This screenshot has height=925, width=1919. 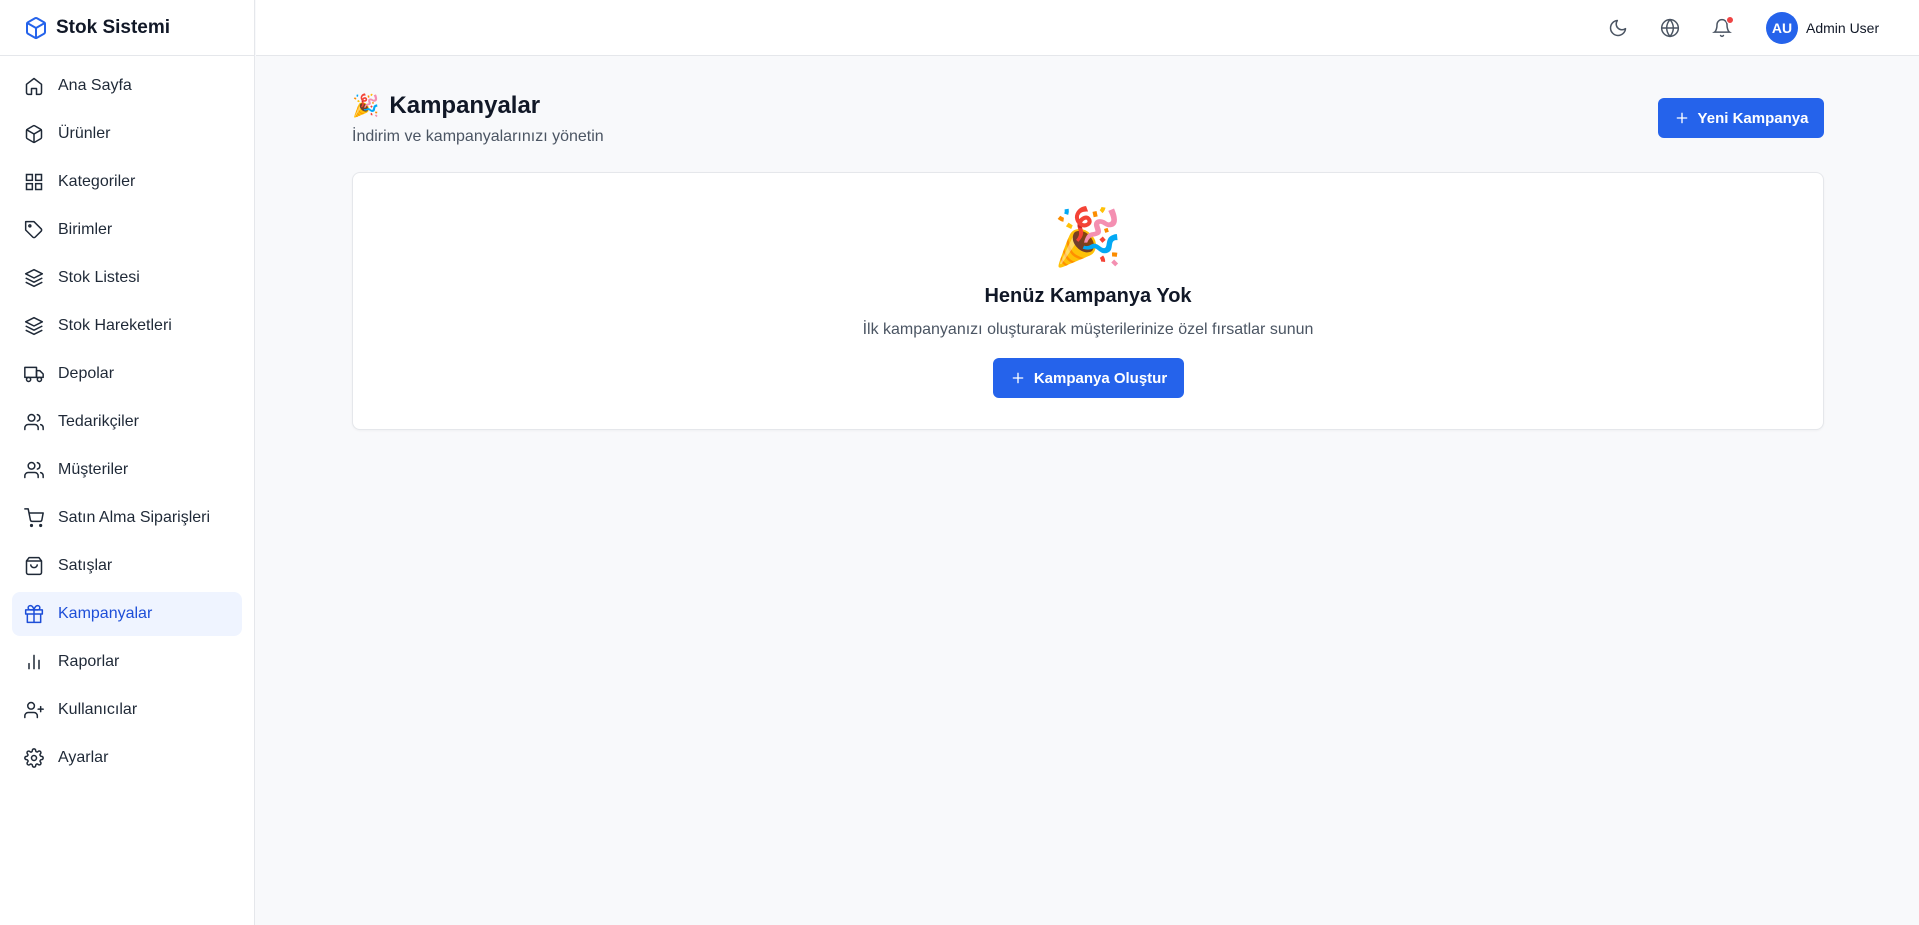 I want to click on sidebar-item-satin-alma-siparisleri: Satın Alma Siparişleri, so click(x=127, y=518).